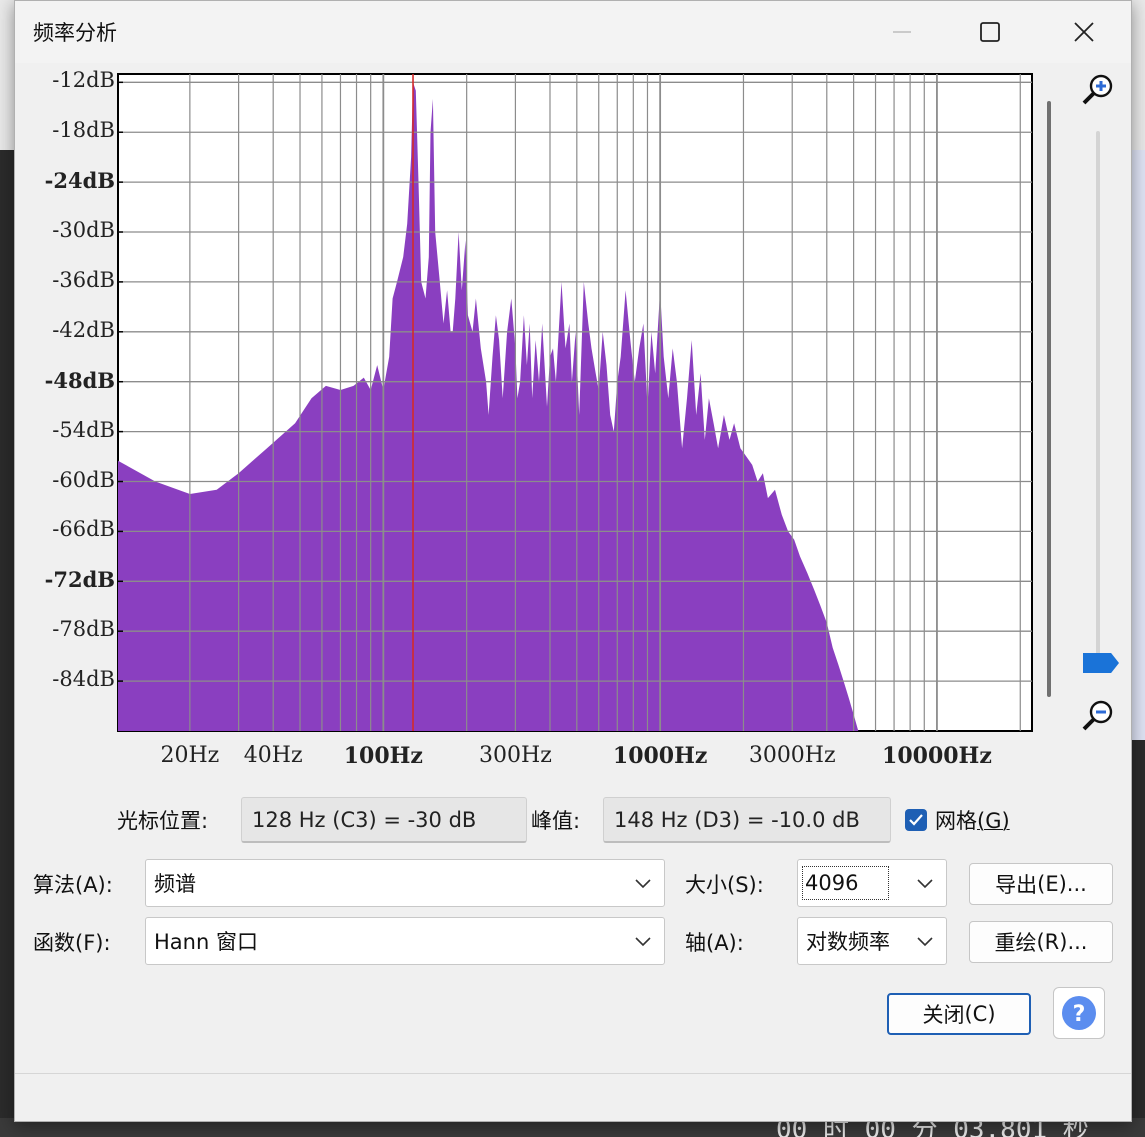 The image size is (1145, 1137). Describe the element at coordinates (83, 230) in the screenshot. I see `y-tick-label: -30dB` at that location.